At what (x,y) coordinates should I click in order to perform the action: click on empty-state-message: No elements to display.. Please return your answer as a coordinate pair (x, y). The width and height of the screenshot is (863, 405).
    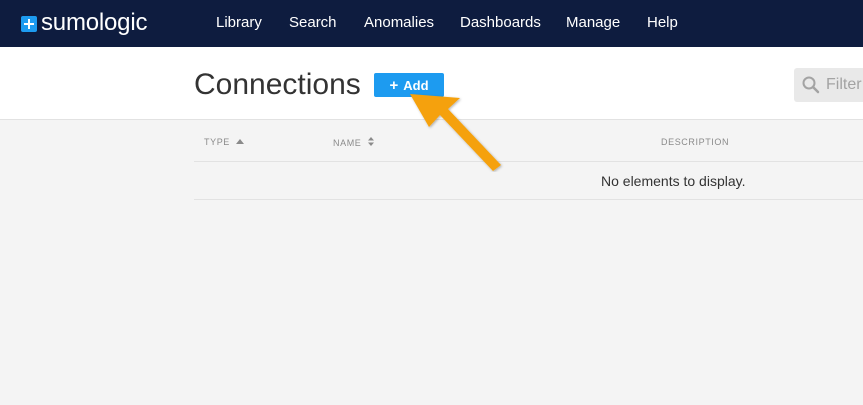
    Looking at the image, I should click on (673, 181).